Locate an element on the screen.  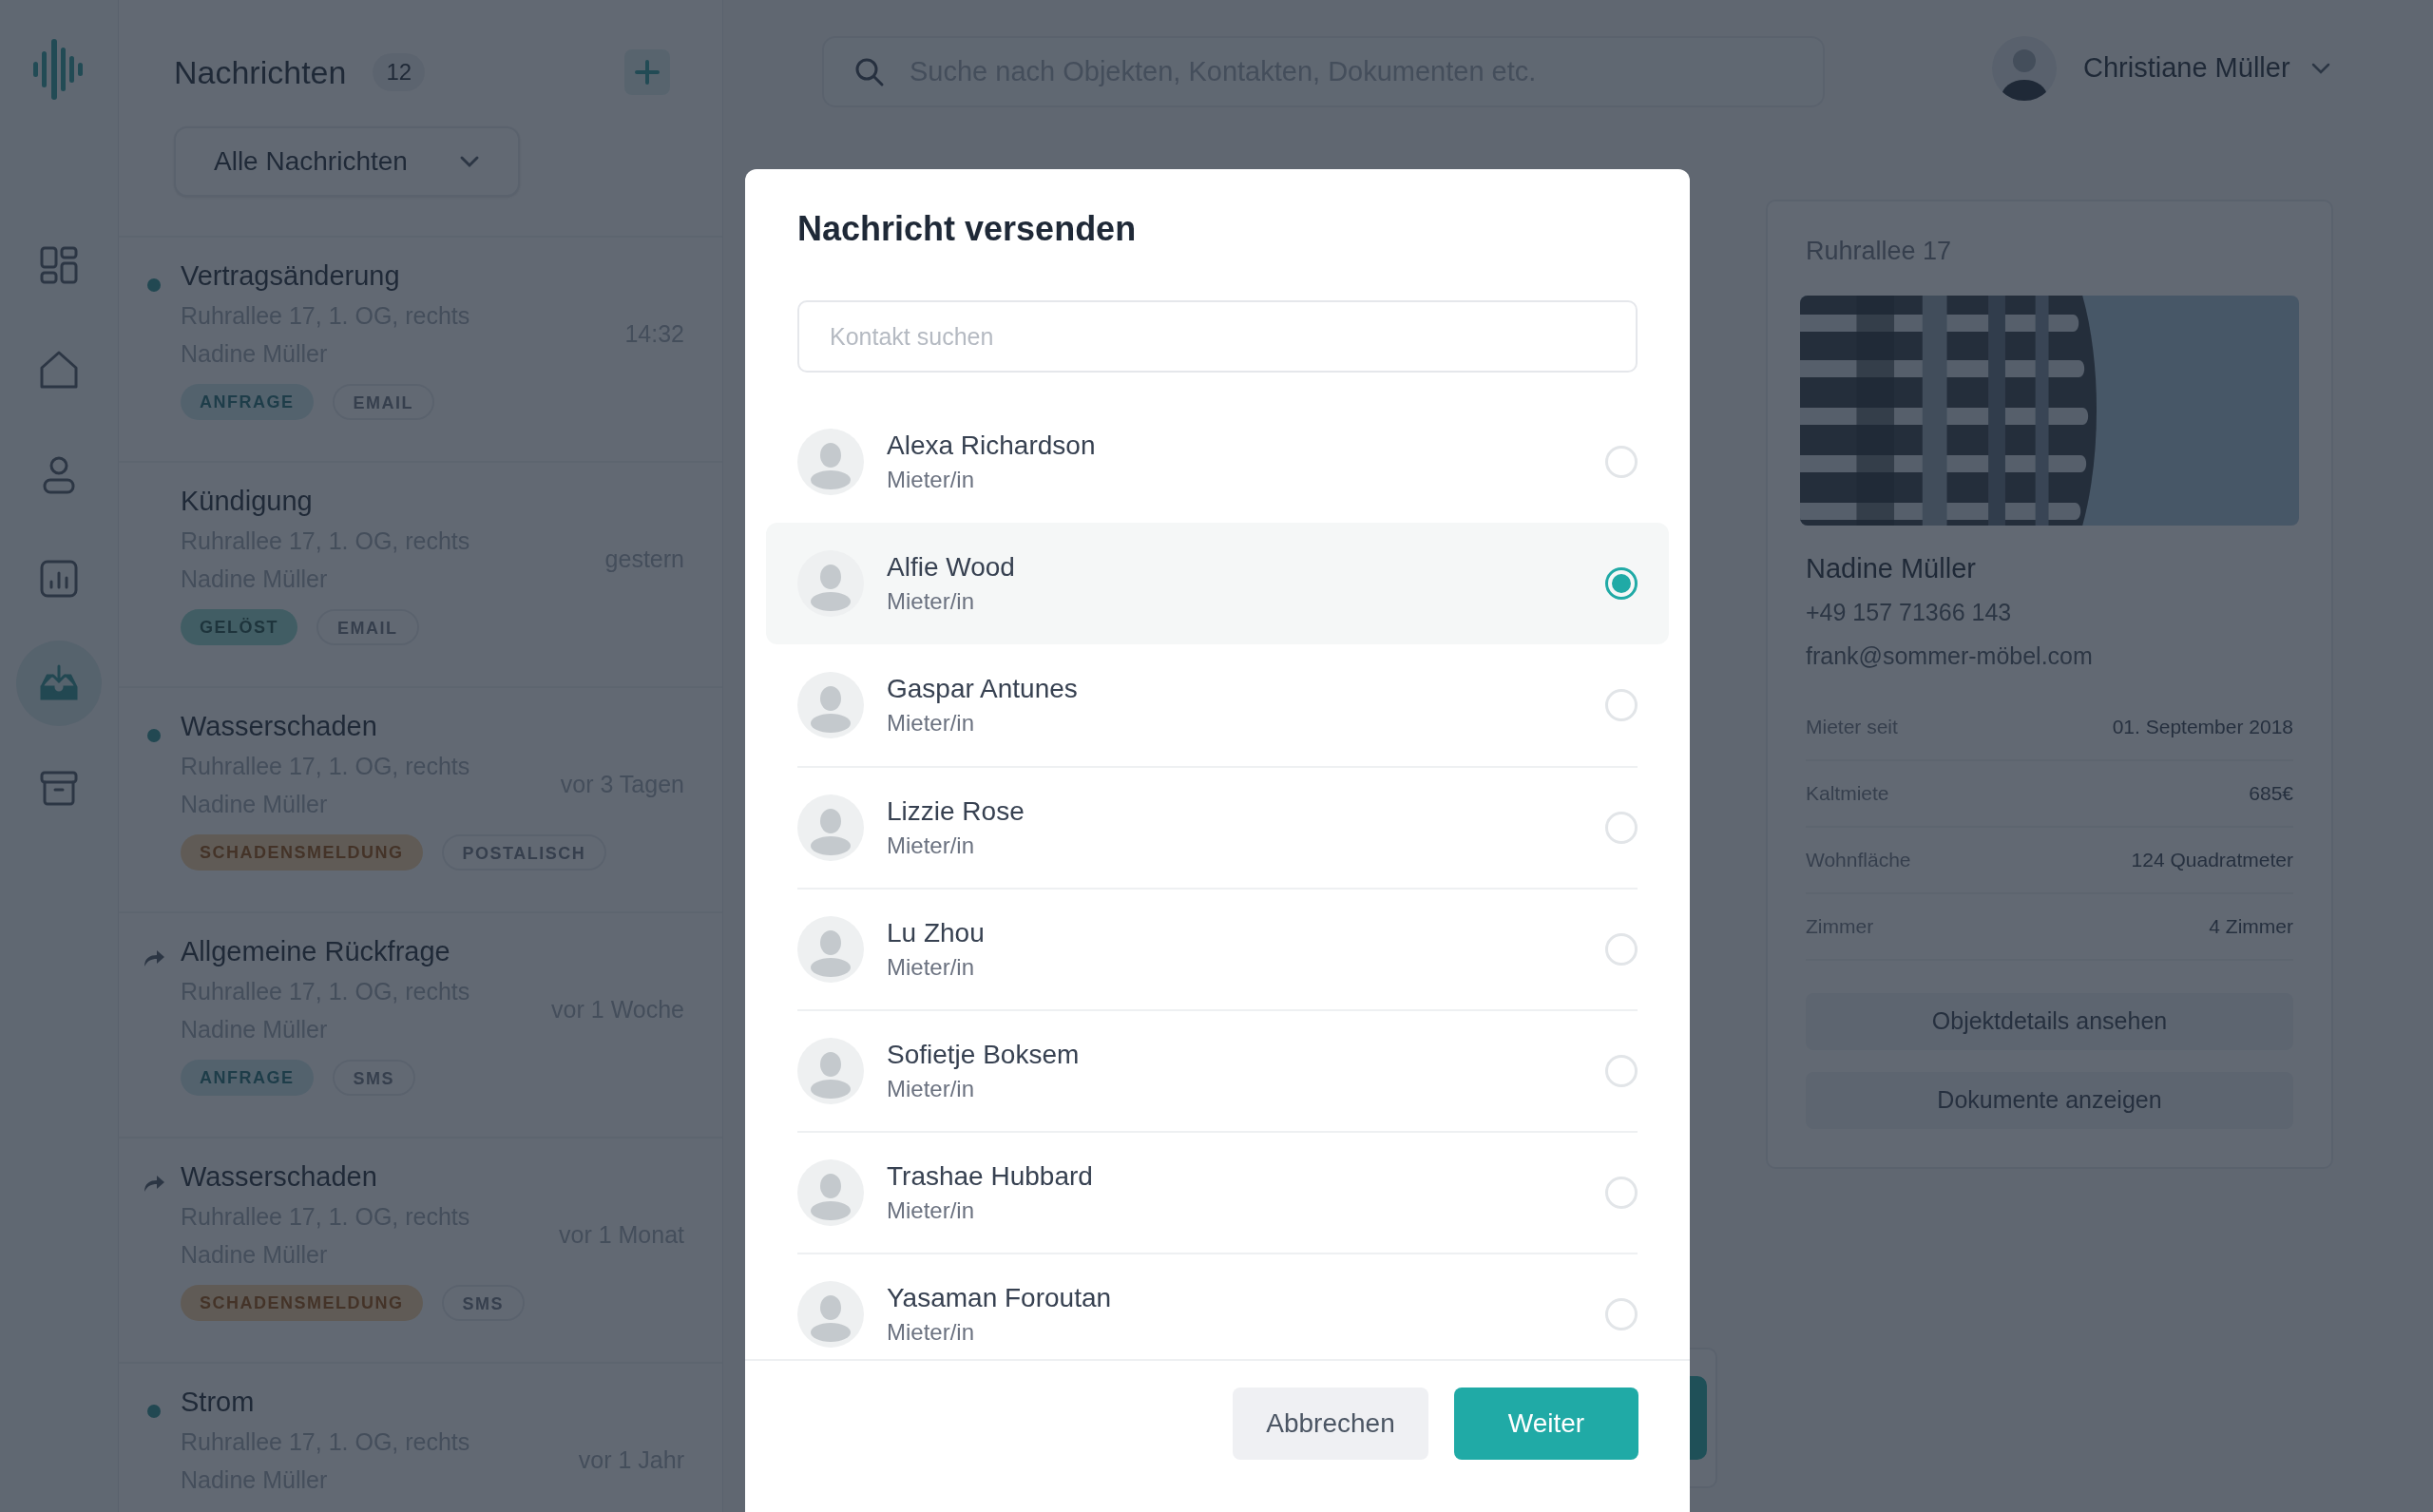
contact-search-field: Kontakt suchen is located at coordinates (1217, 336).